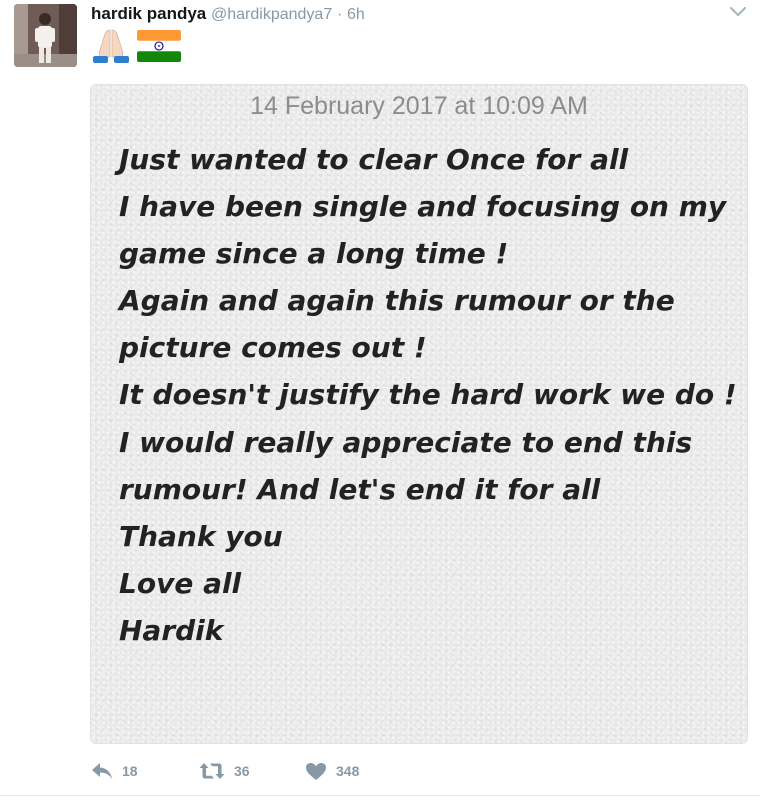  I want to click on reply-count: 18, so click(130, 771).